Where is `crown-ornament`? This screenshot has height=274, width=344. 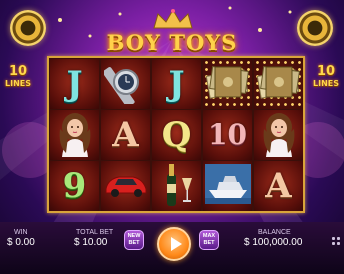
crown-ornament is located at coordinates (173, 19).